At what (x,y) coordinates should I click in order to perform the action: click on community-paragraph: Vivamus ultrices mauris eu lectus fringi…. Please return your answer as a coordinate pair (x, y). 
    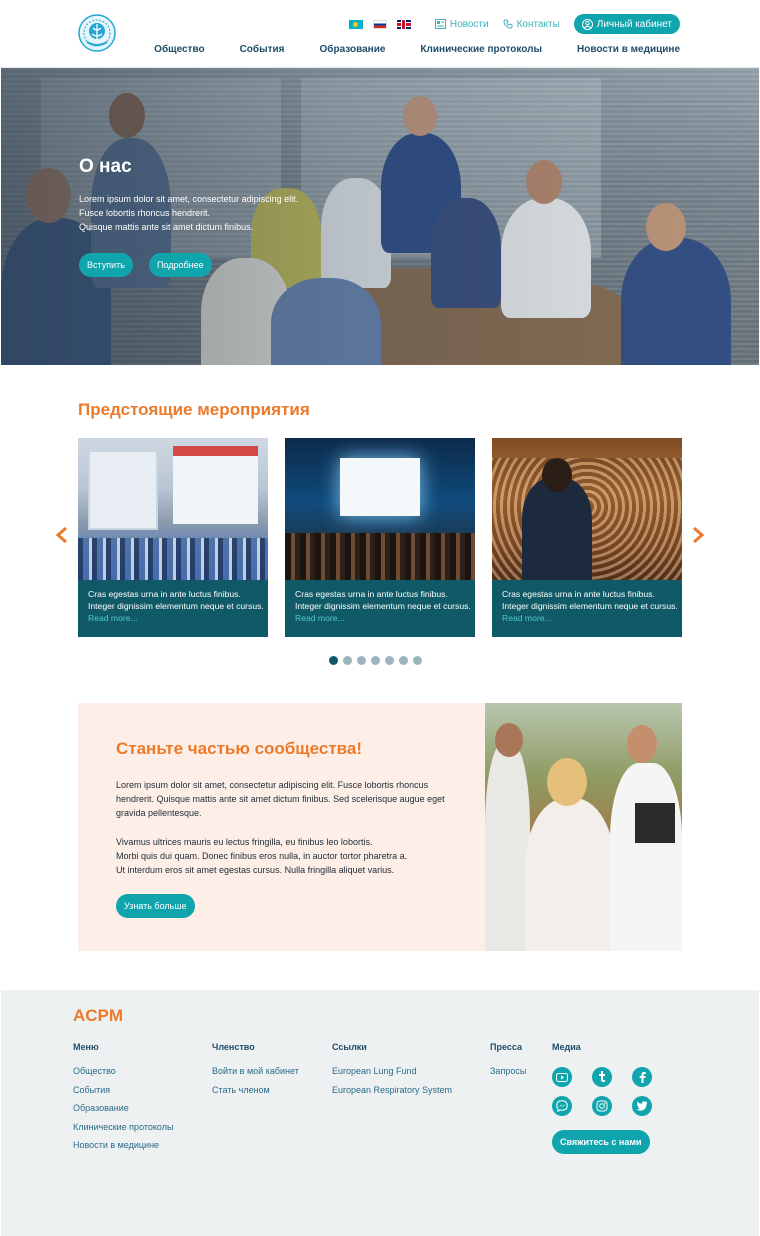
    Looking at the image, I should click on (291, 856).